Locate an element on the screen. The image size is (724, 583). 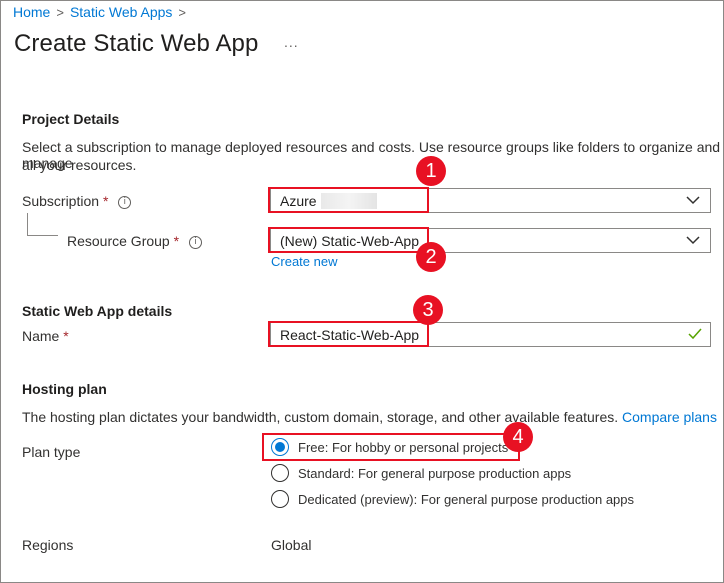
compare-plans-link: Compare plans is located at coordinates (669, 417).